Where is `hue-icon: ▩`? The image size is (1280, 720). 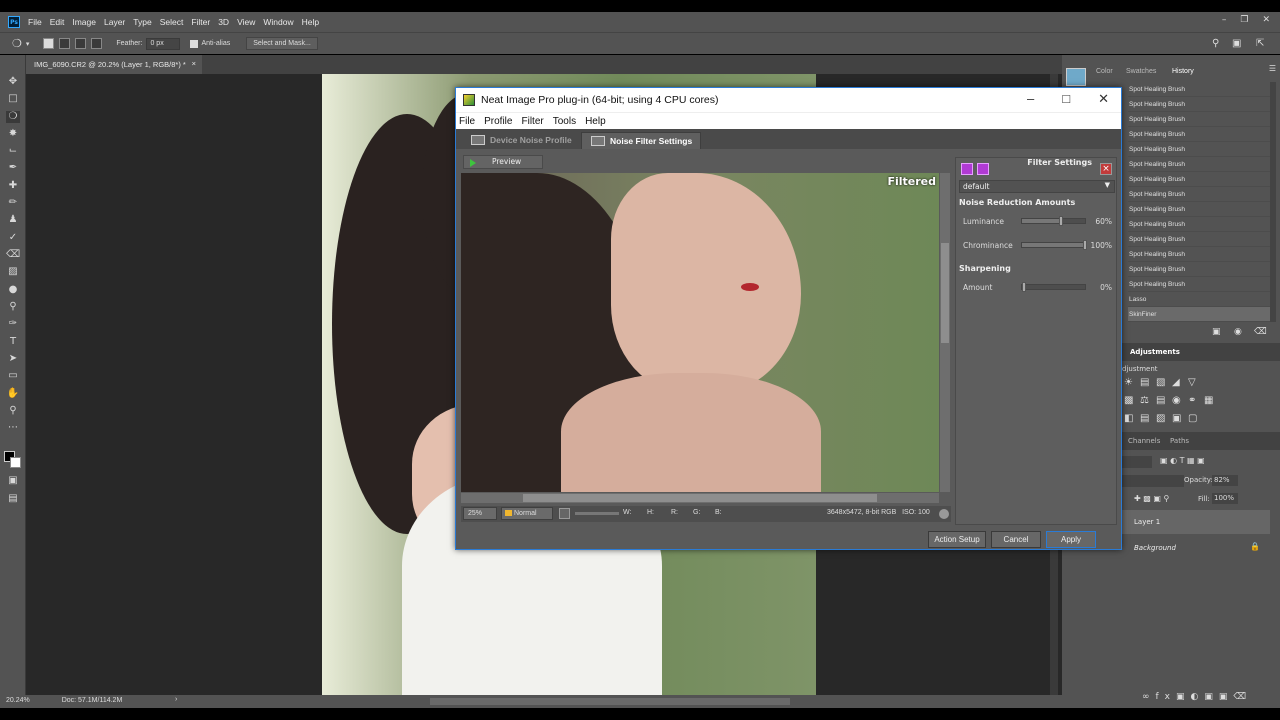
hue-icon: ▩ is located at coordinates (1129, 400).